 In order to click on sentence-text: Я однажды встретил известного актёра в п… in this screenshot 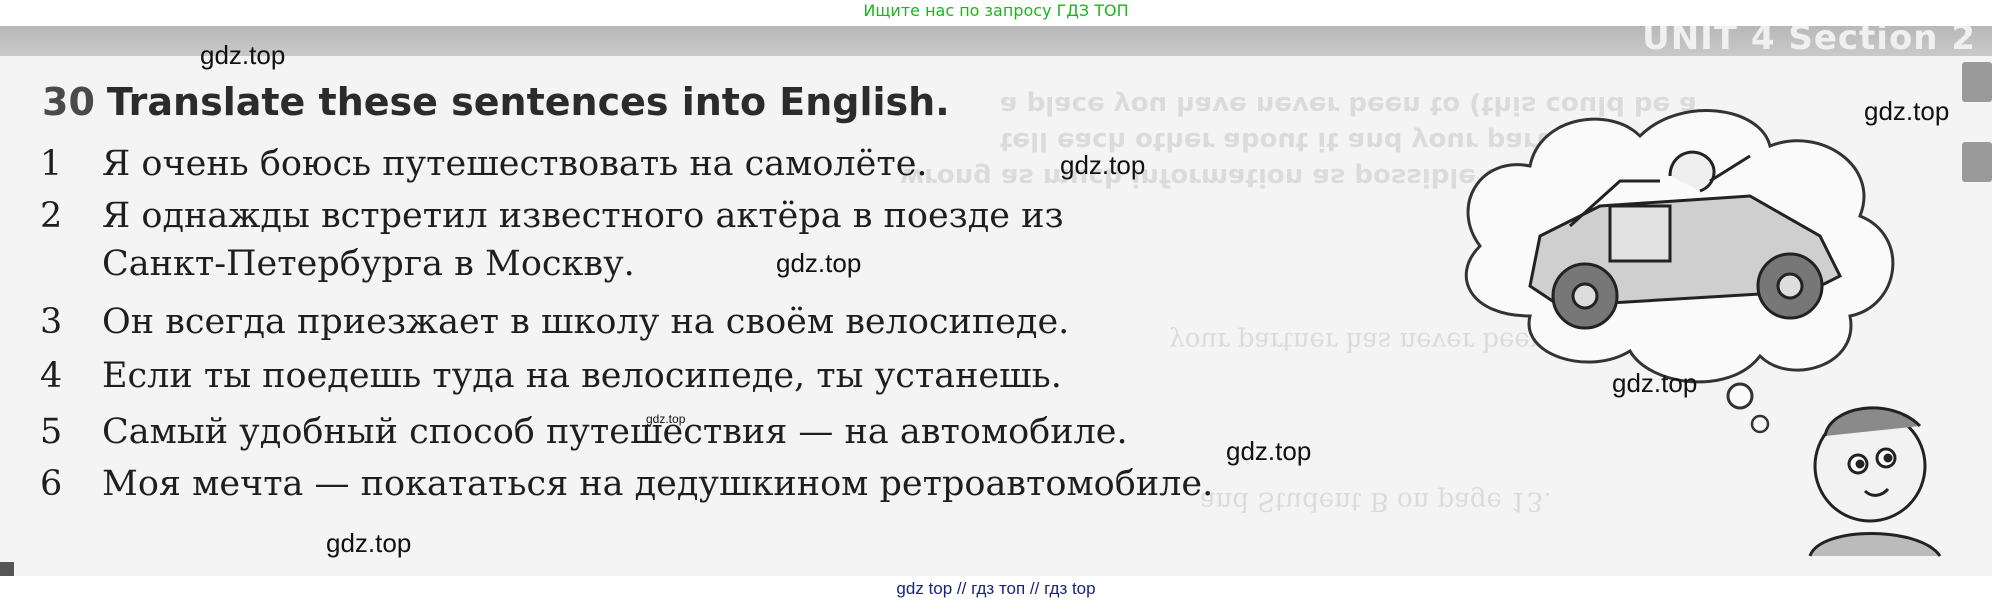, I will do `click(583, 216)`.